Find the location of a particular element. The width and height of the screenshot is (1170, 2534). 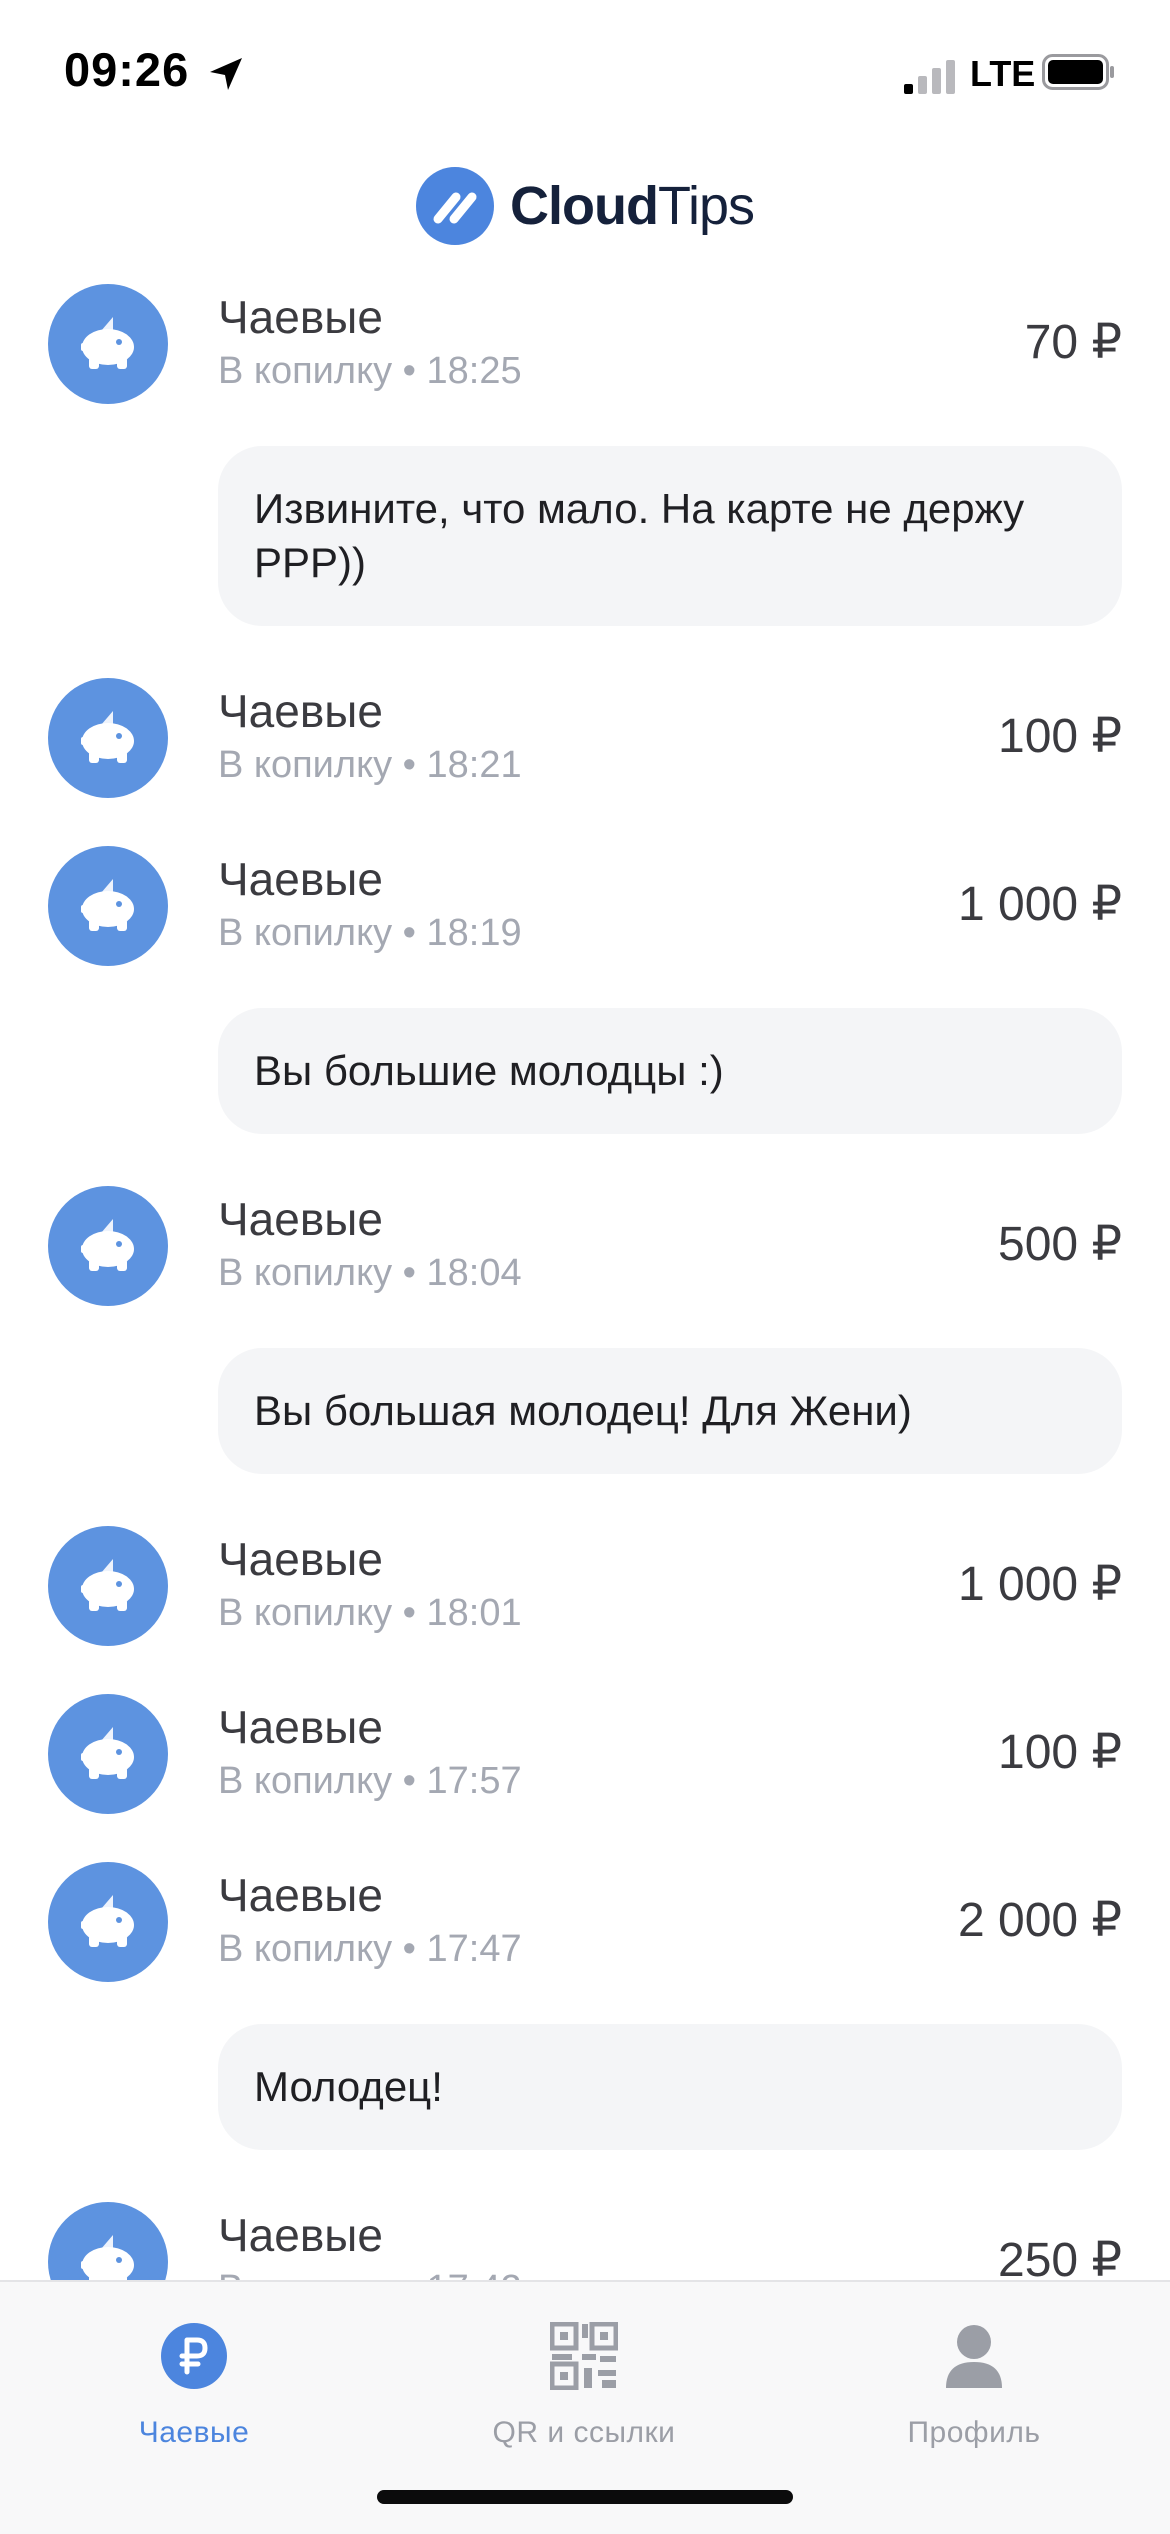

tip-message: Вы большая молодец! Для Жени) is located at coordinates (670, 1411).